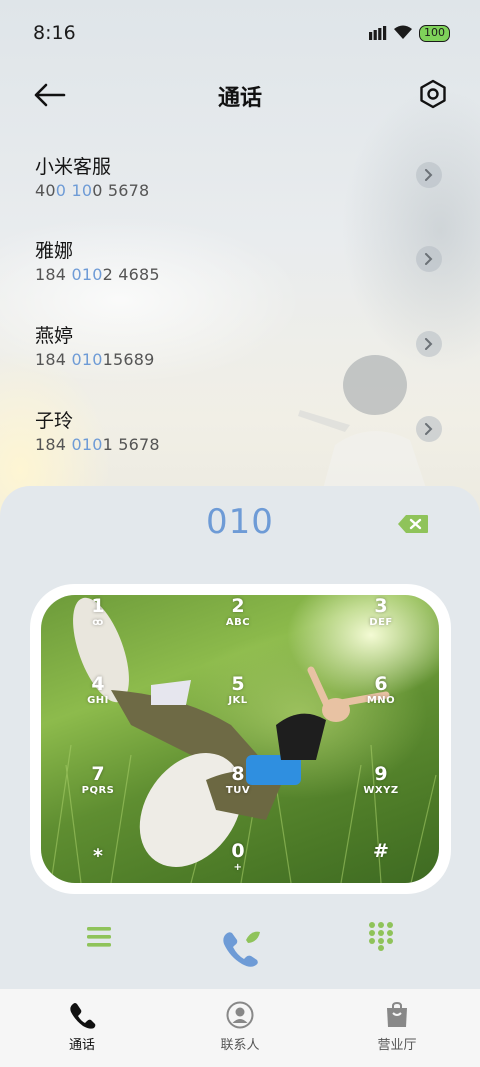  Describe the element at coordinates (98, 856) in the screenshot. I see `keypad-key-star: *` at that location.